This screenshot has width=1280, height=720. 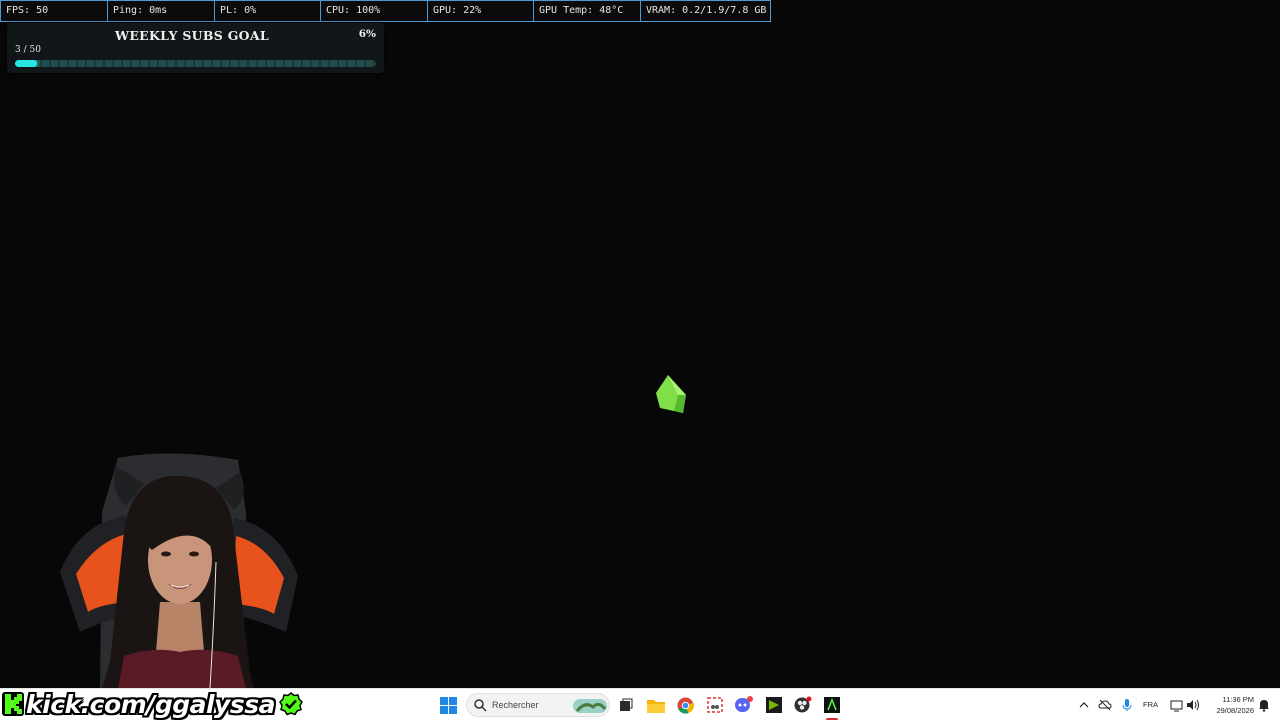 I want to click on chevron-up-icon, so click(x=1084, y=705).